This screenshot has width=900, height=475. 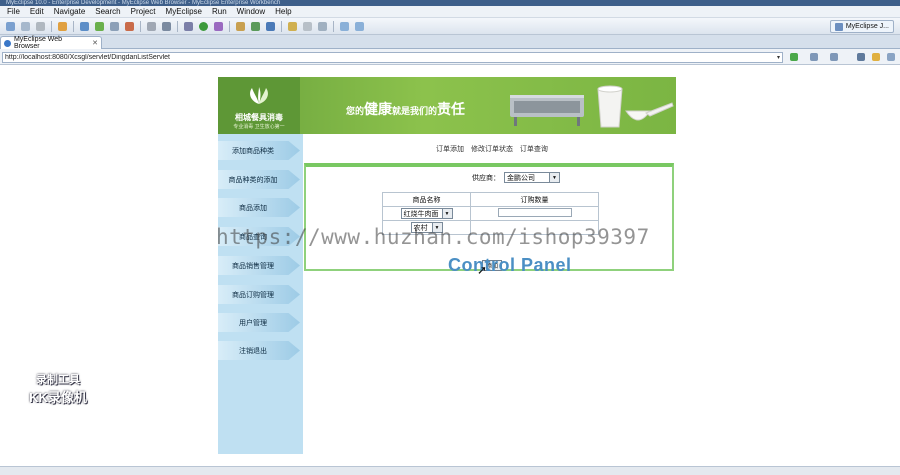 What do you see at coordinates (129, 26) in the screenshot?
I see `database-icon` at bounding box center [129, 26].